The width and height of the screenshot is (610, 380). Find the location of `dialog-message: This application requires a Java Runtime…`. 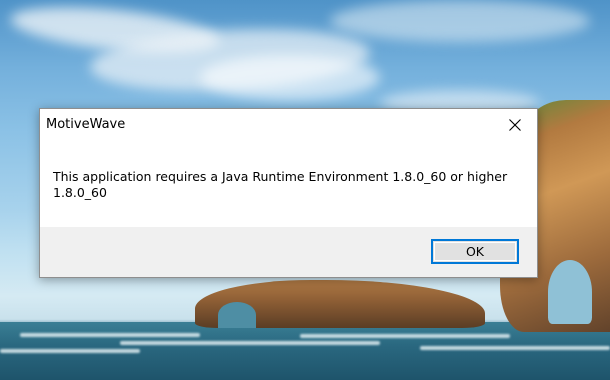

dialog-message: This application requires a Java Runtime… is located at coordinates (280, 184).